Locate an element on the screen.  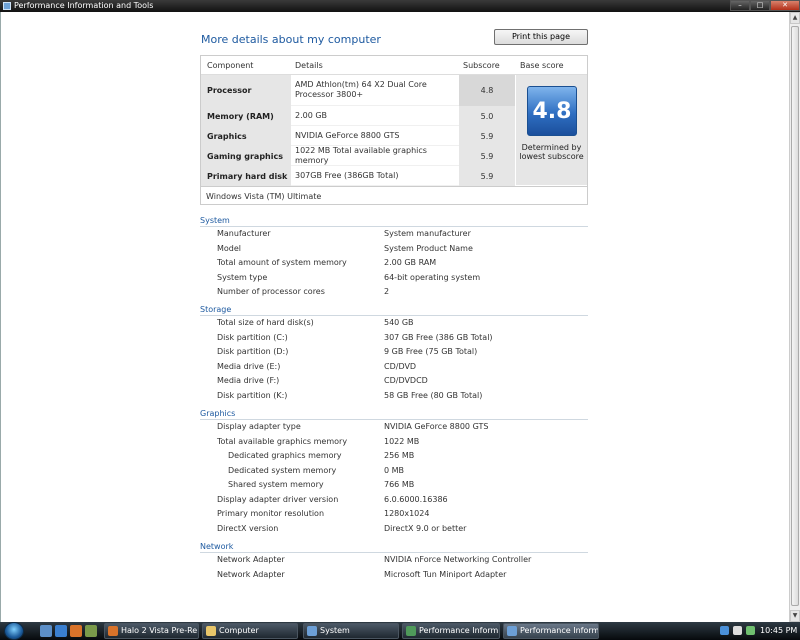
detail-value: System manufacturer is located at coordinates (427, 233).